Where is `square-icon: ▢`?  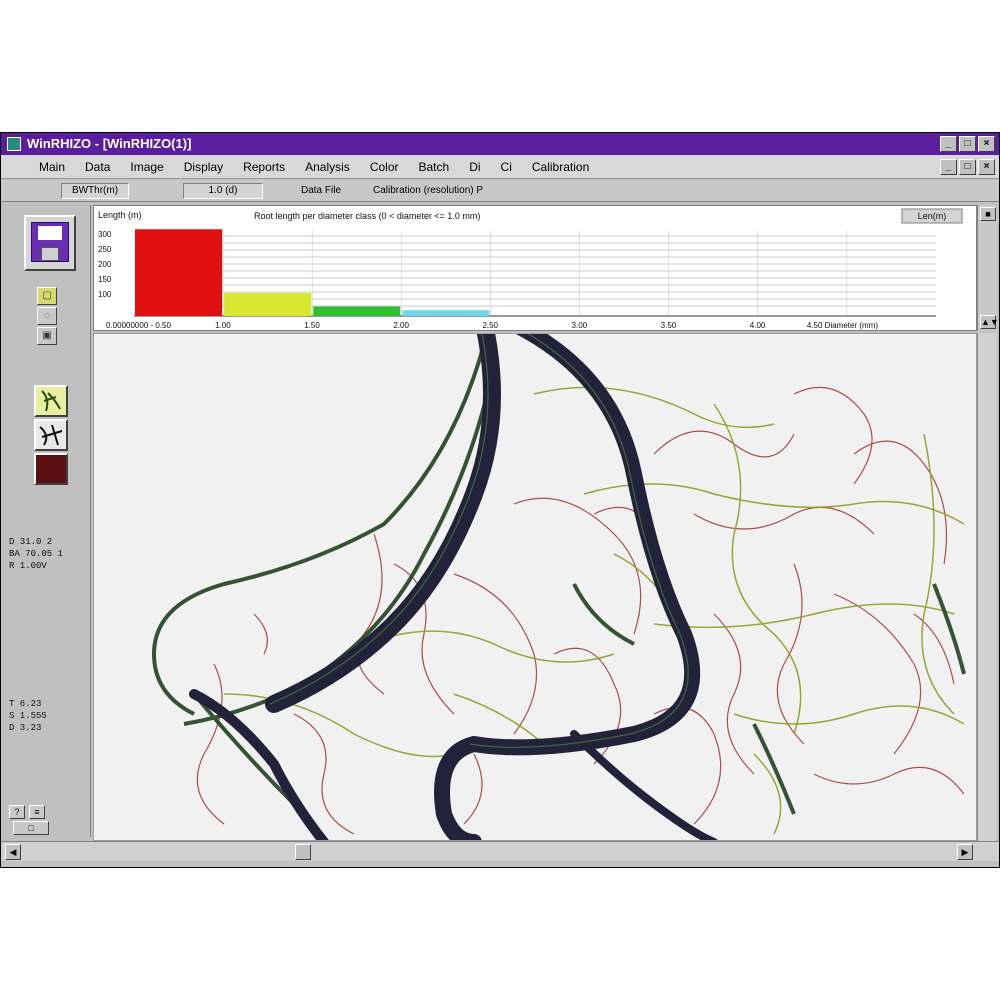 square-icon: ▢ is located at coordinates (47, 295).